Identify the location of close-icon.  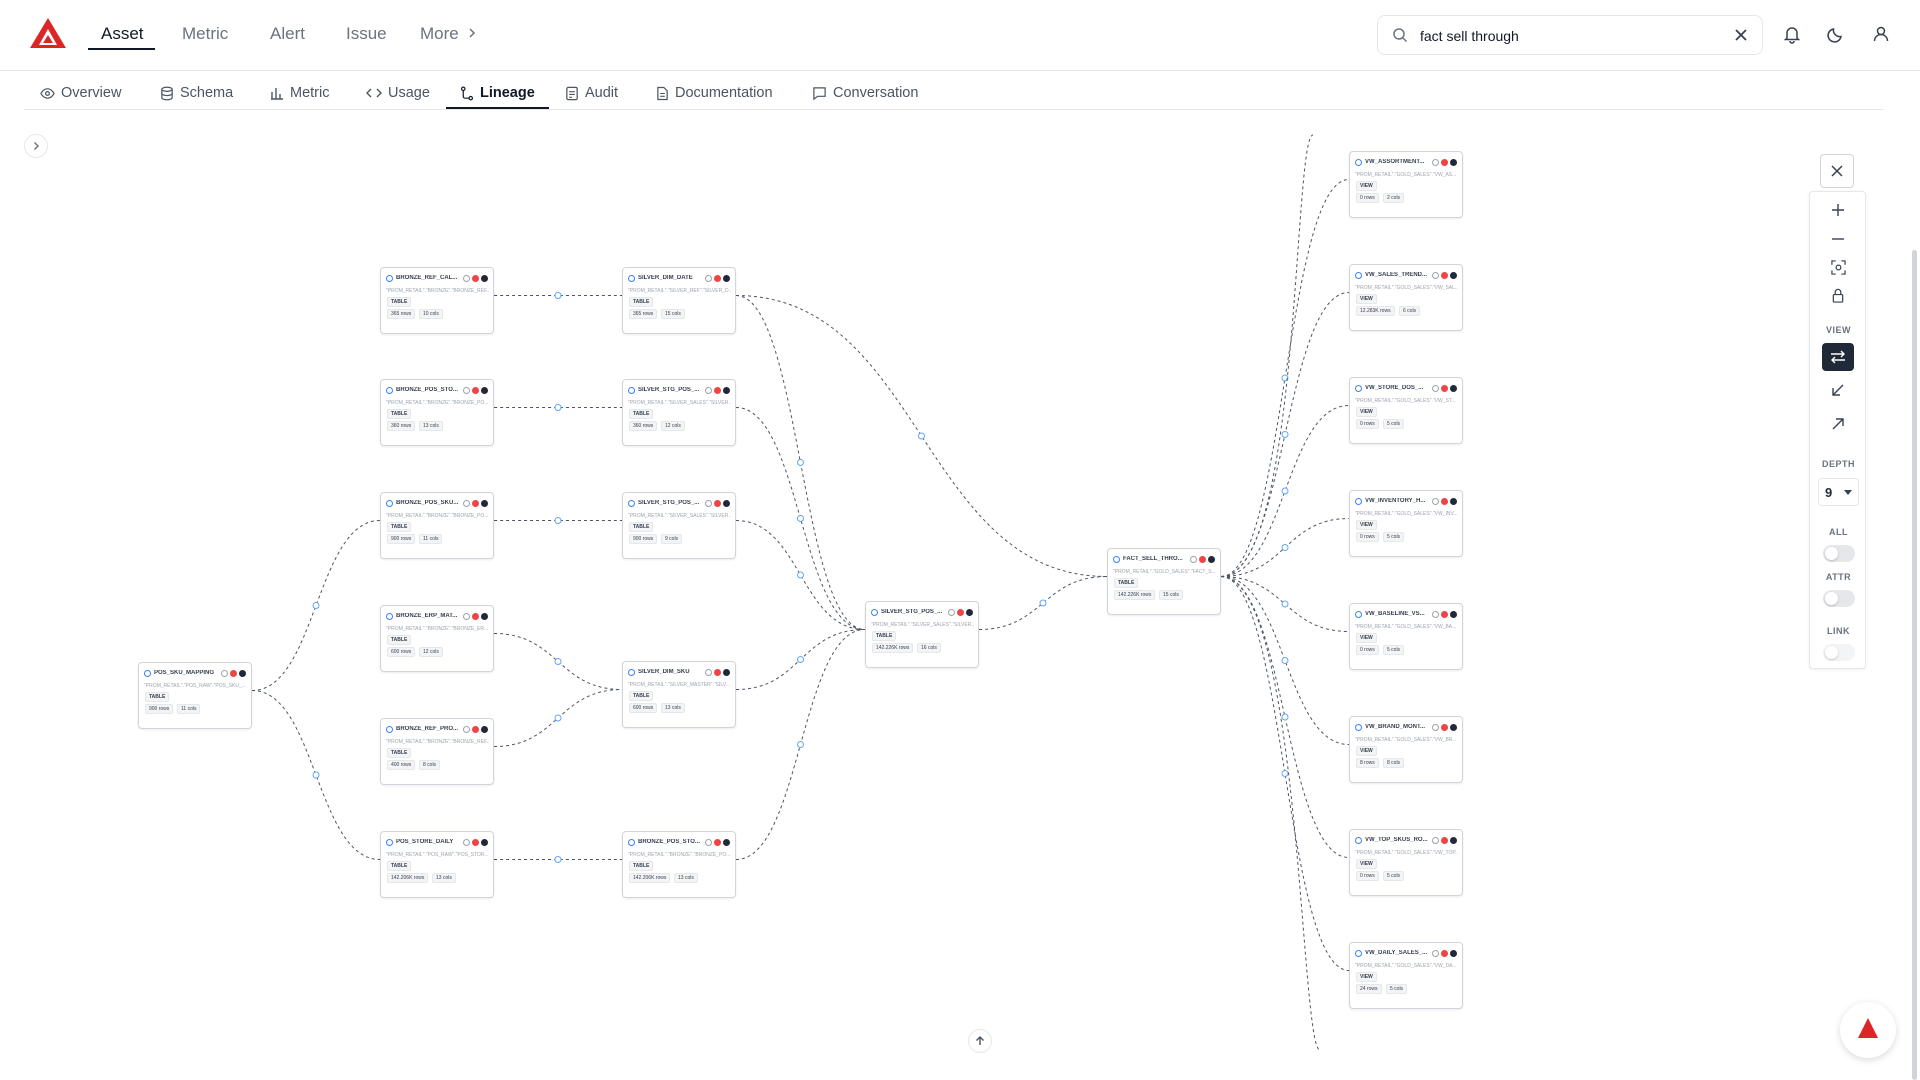
(1741, 35).